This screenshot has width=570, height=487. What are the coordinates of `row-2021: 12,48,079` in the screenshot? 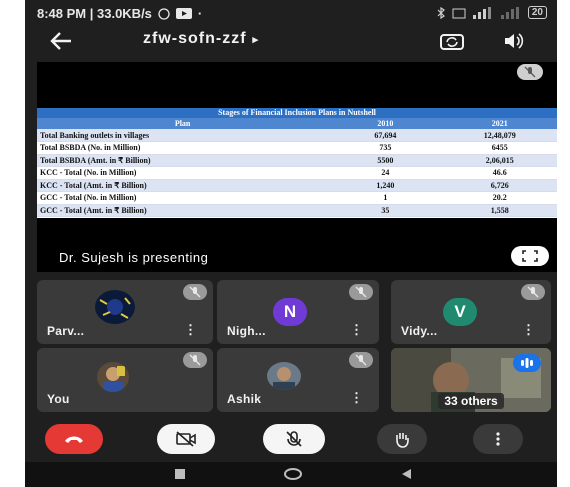 It's located at (499, 135).